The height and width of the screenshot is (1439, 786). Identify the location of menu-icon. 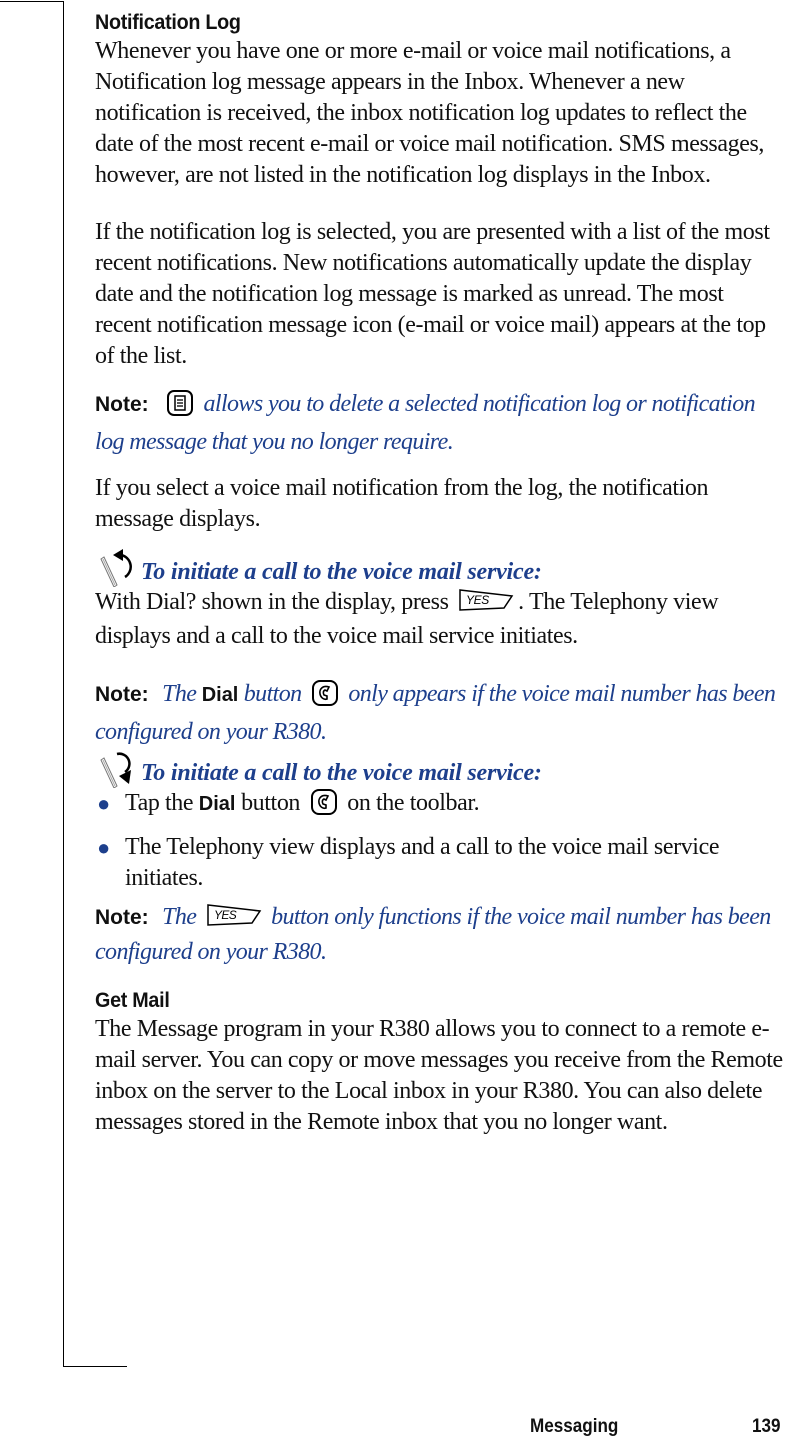
(180, 407).